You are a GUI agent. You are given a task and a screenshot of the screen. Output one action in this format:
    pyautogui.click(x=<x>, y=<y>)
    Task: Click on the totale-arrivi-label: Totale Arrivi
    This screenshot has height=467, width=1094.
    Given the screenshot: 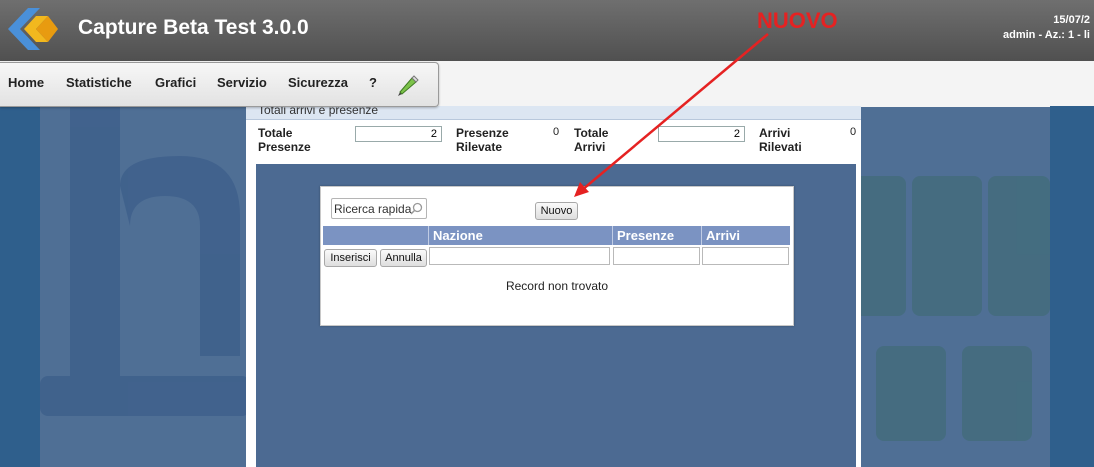 What is the action you would take?
    pyautogui.click(x=591, y=140)
    